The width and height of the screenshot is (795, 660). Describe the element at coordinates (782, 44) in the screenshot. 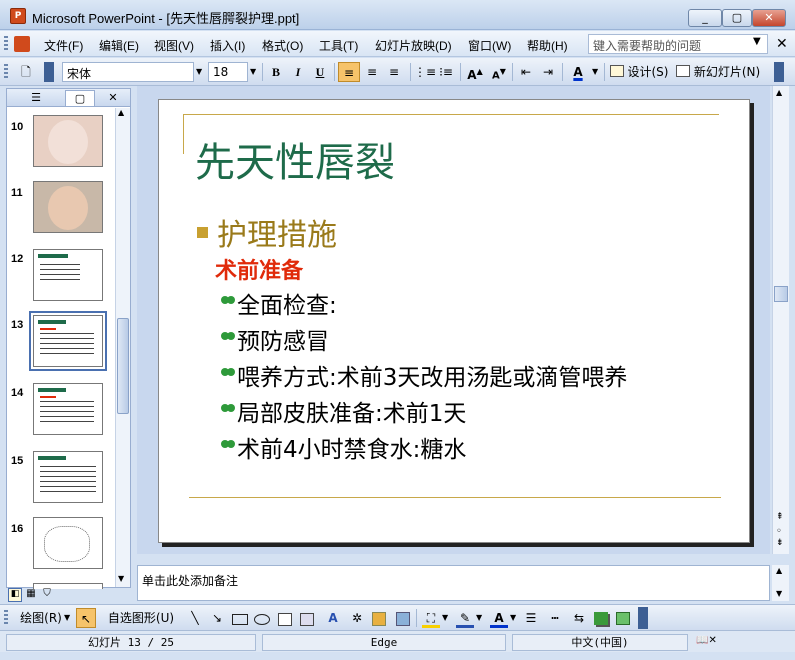

I see `close-document-icon: ✕` at that location.